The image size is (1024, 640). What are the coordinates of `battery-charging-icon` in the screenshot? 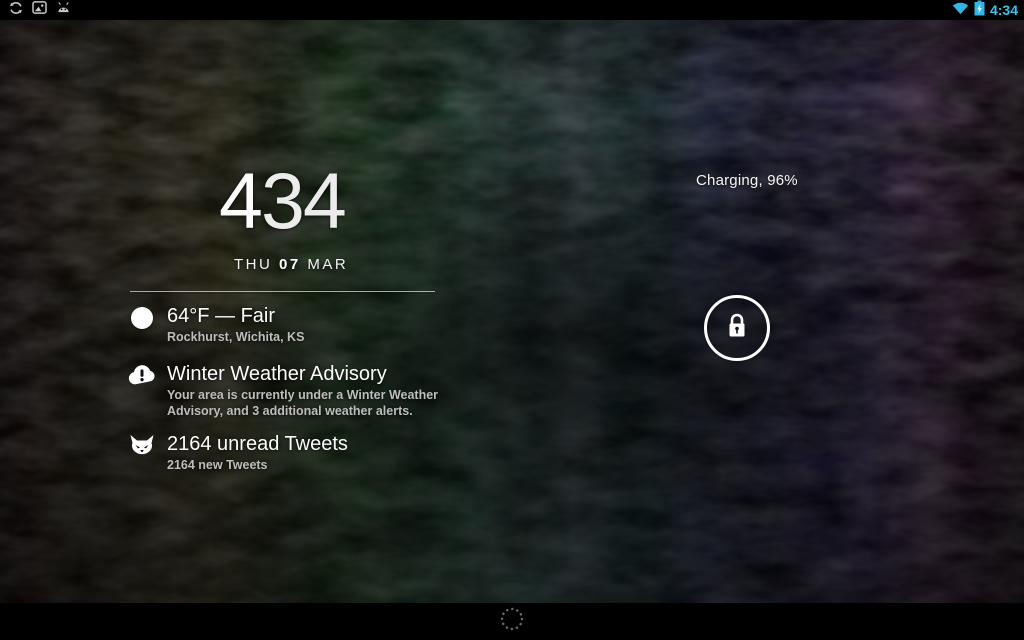 It's located at (979, 10).